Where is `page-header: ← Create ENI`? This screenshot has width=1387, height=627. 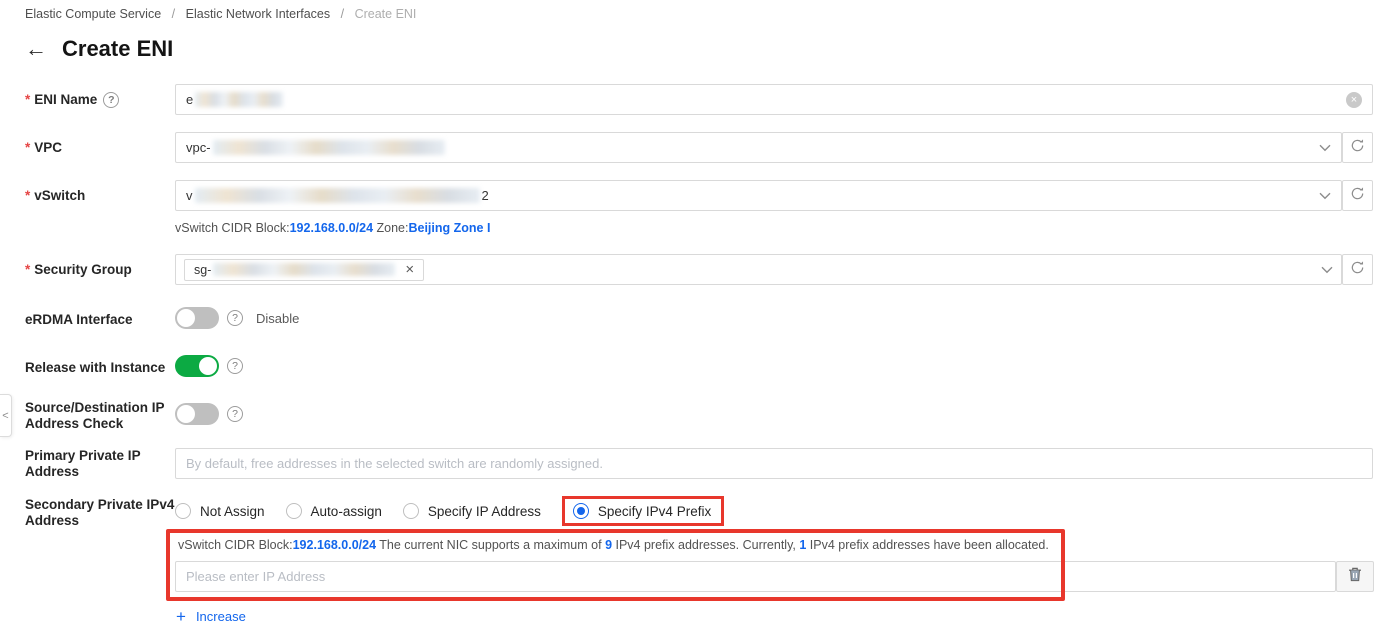
page-header: ← Create ENI is located at coordinates (99, 49).